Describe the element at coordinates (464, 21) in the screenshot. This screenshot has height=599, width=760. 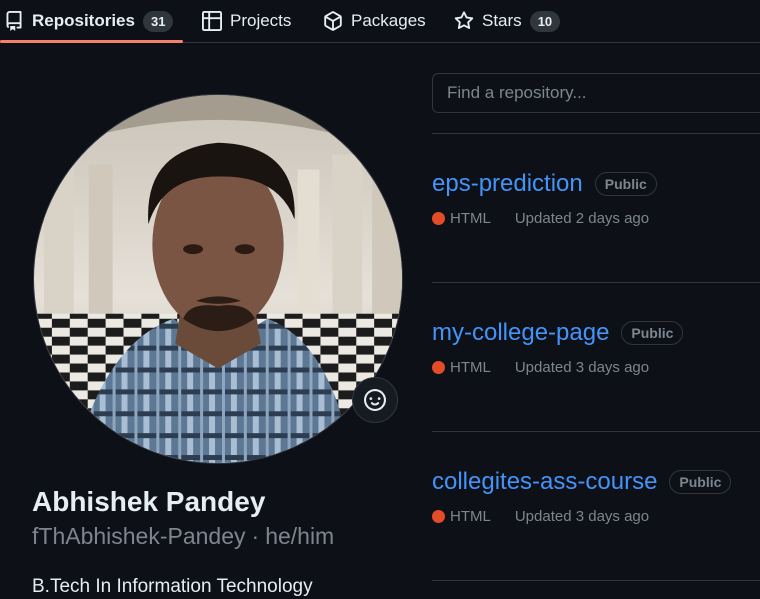
I see `star-icon` at that location.